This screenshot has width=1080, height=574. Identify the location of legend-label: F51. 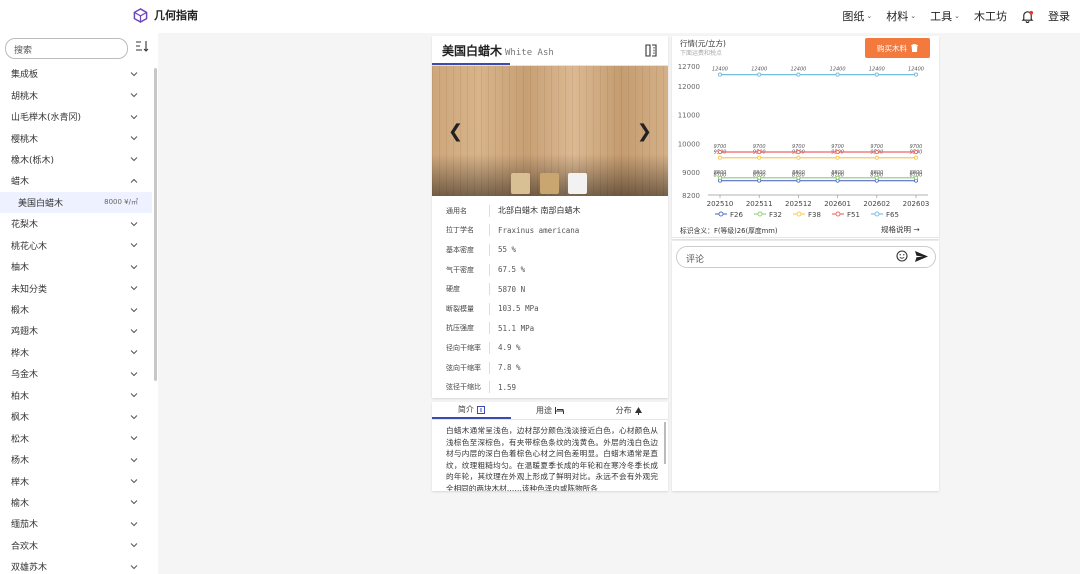
(853, 215).